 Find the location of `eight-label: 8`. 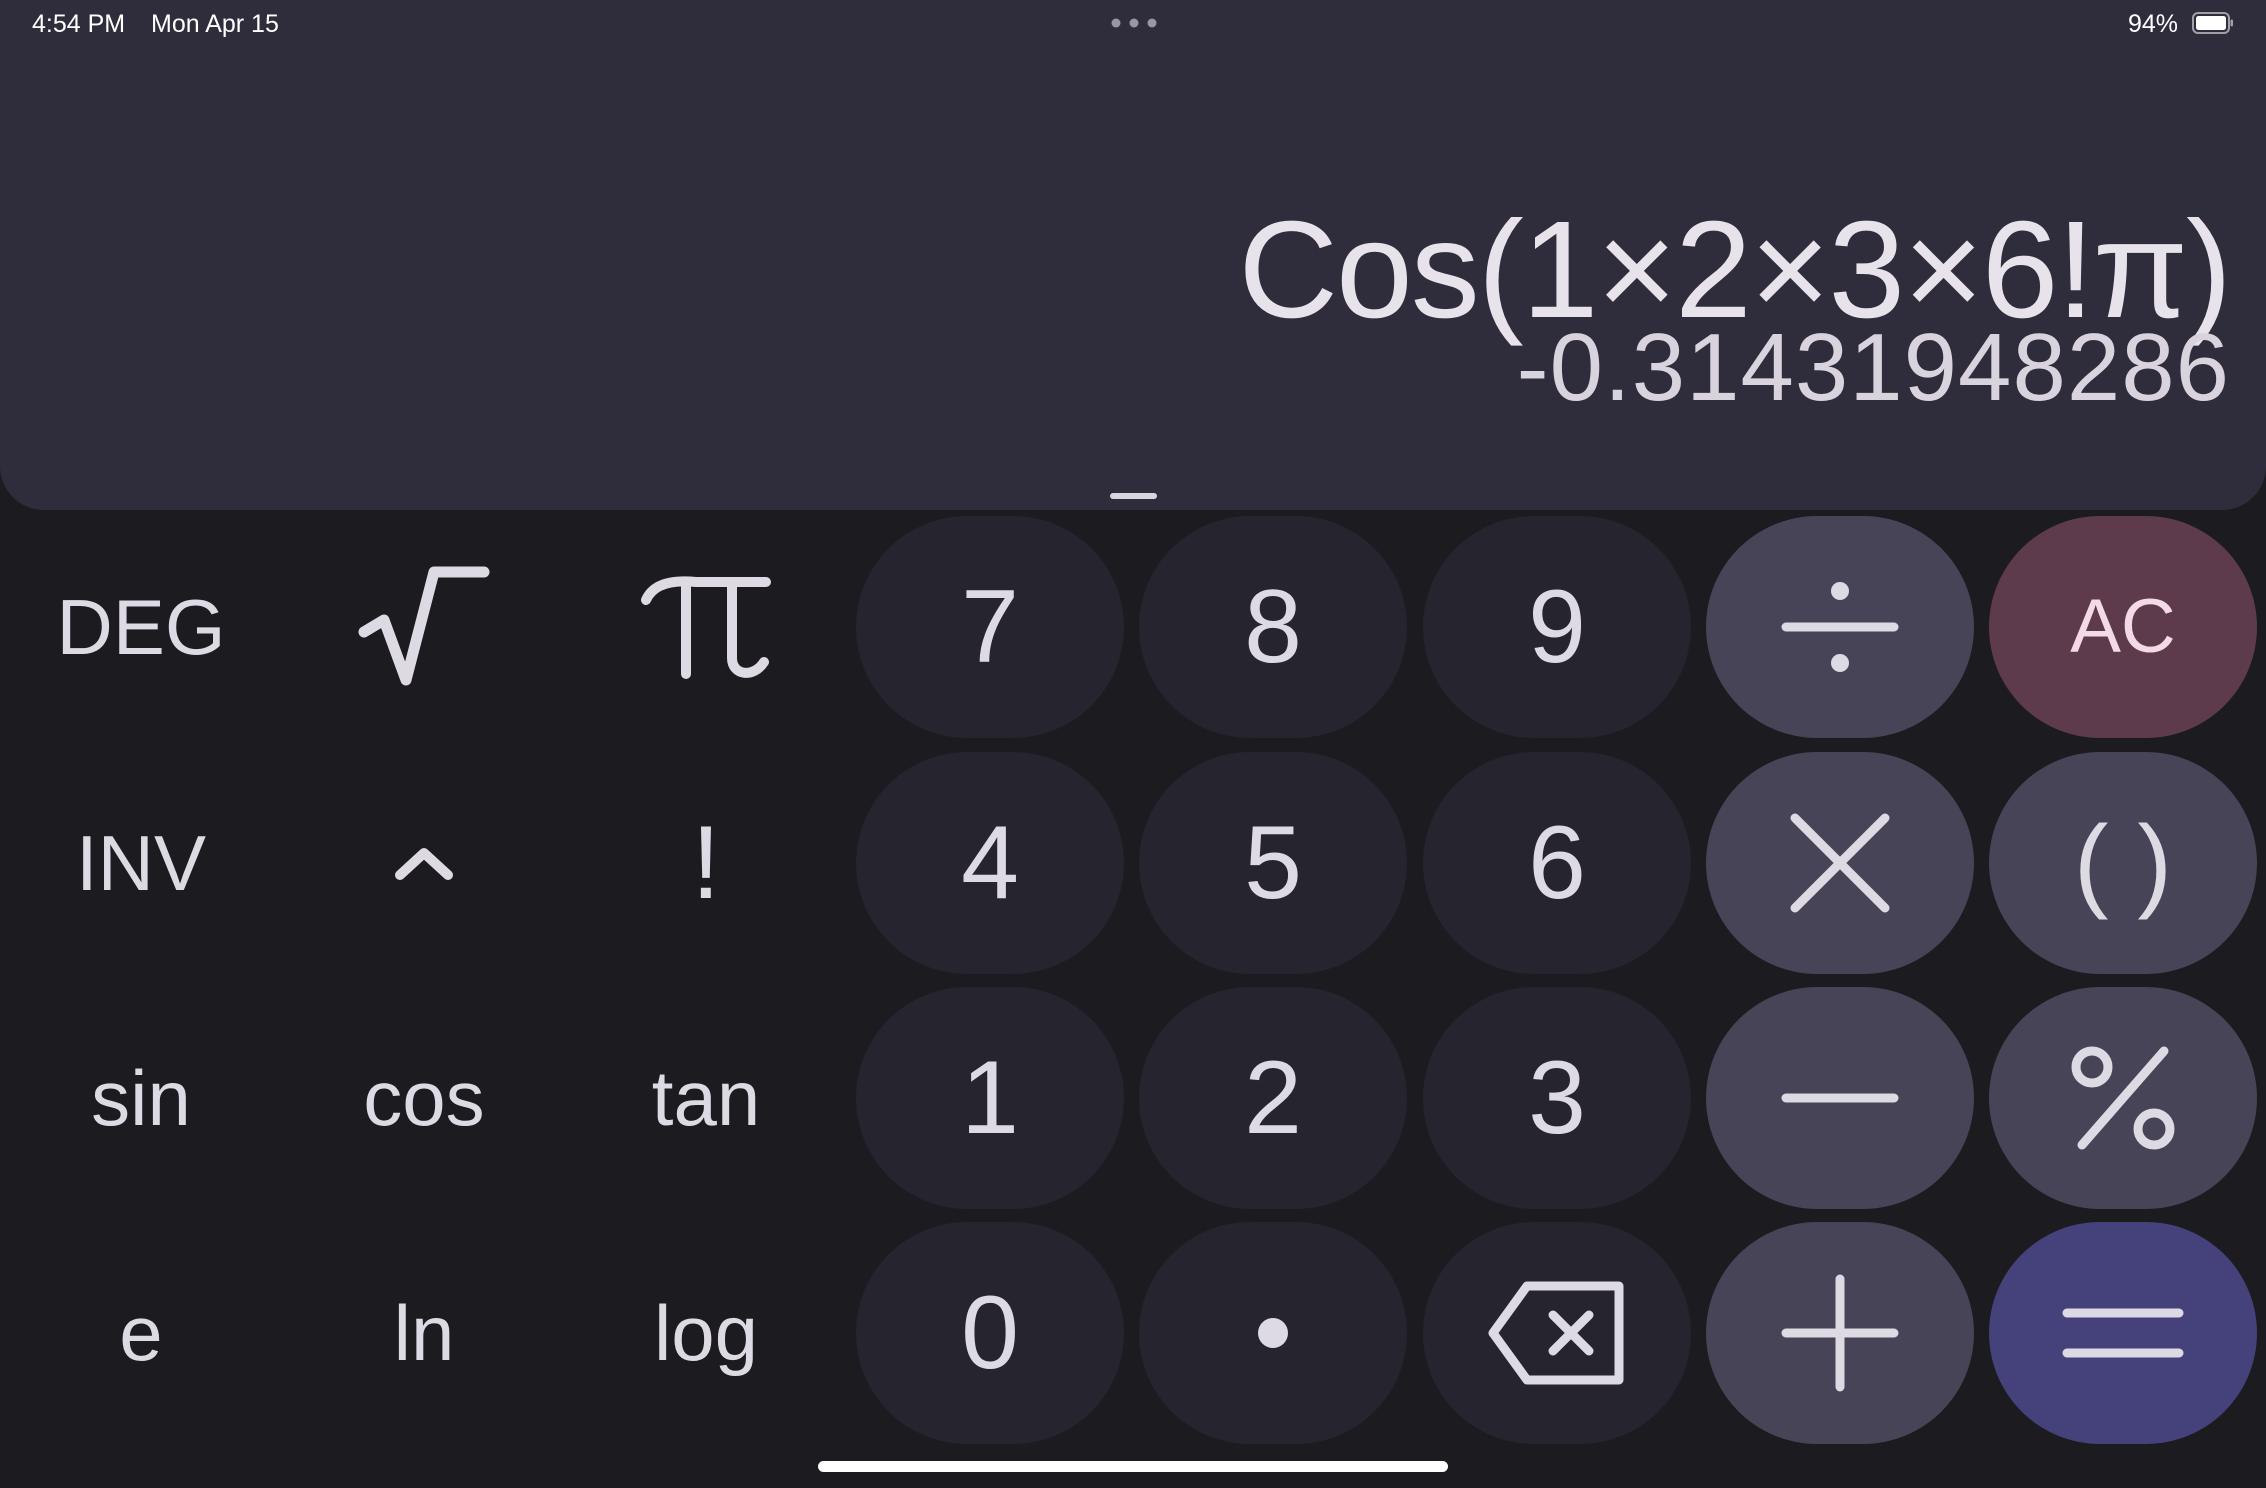

eight-label: 8 is located at coordinates (1273, 627).